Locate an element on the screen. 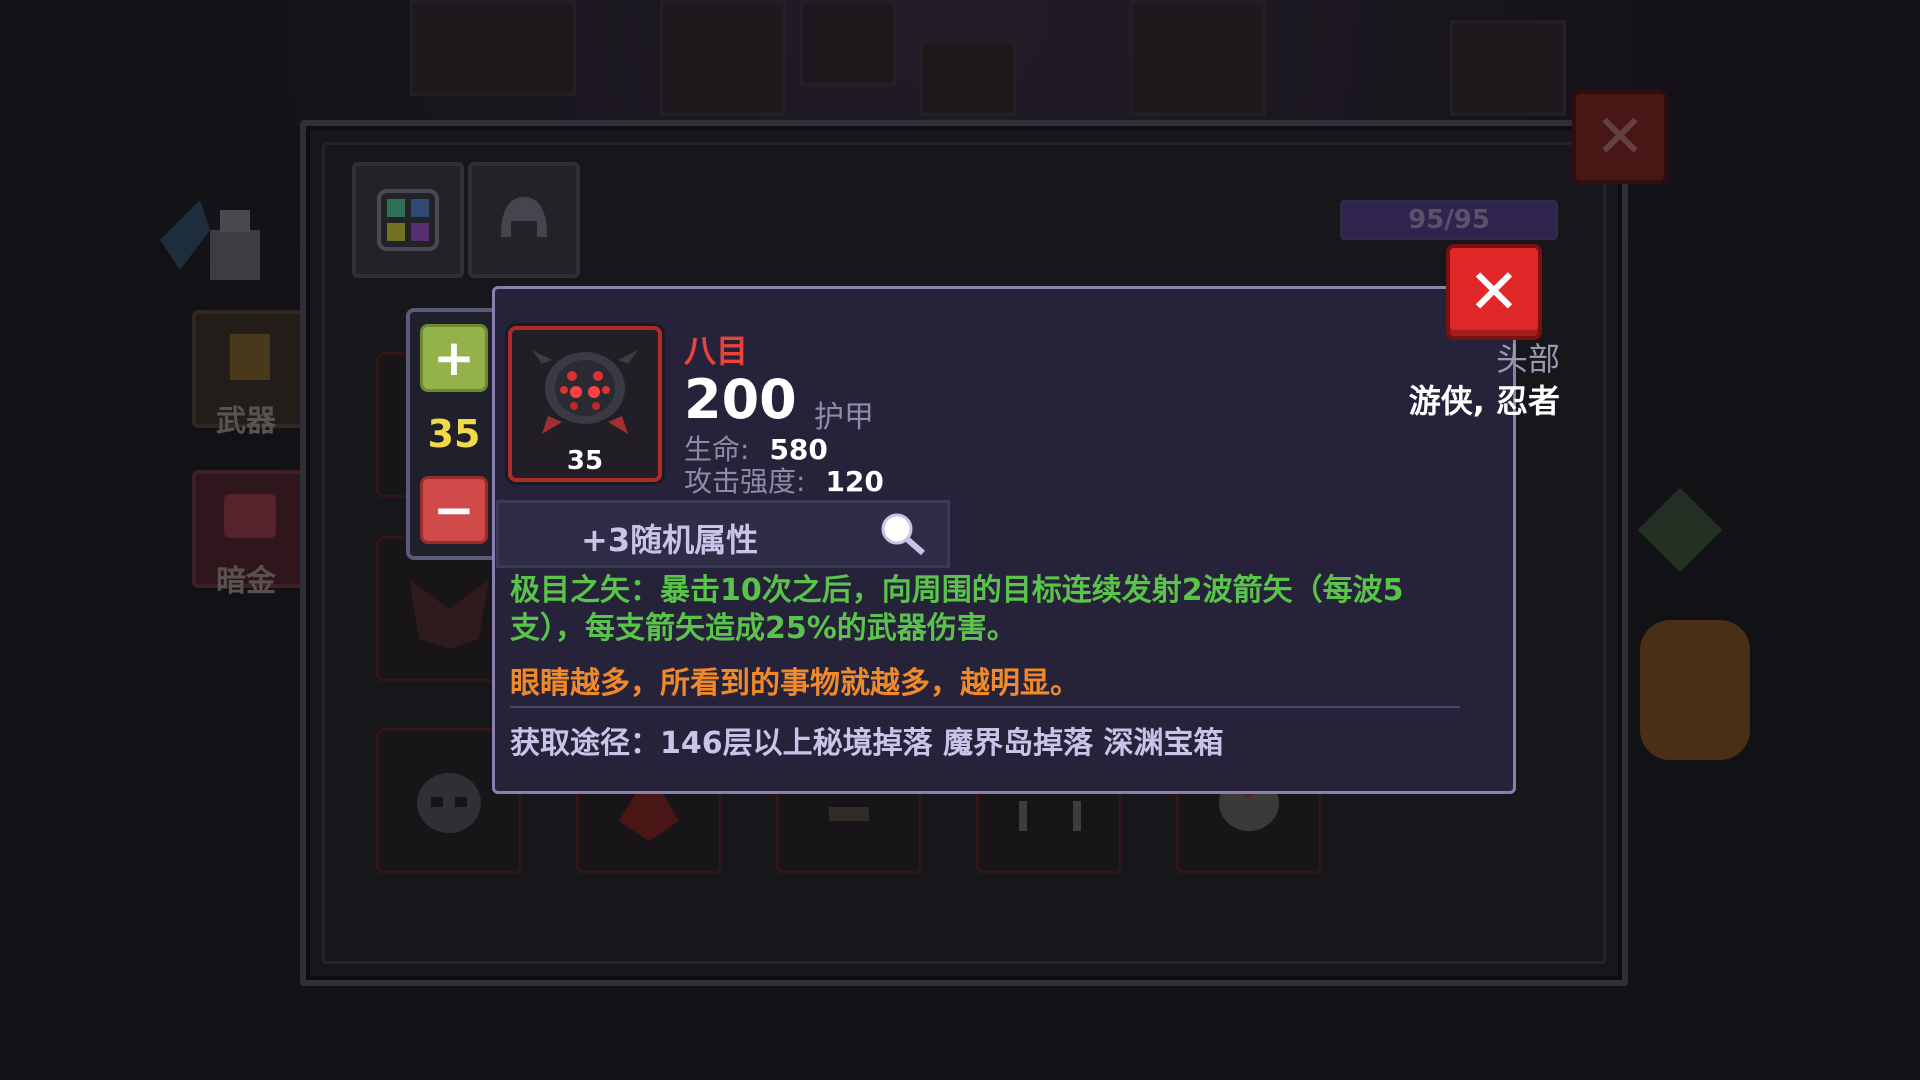 The image size is (1920, 1080). level-increase-button: + is located at coordinates (454, 358).